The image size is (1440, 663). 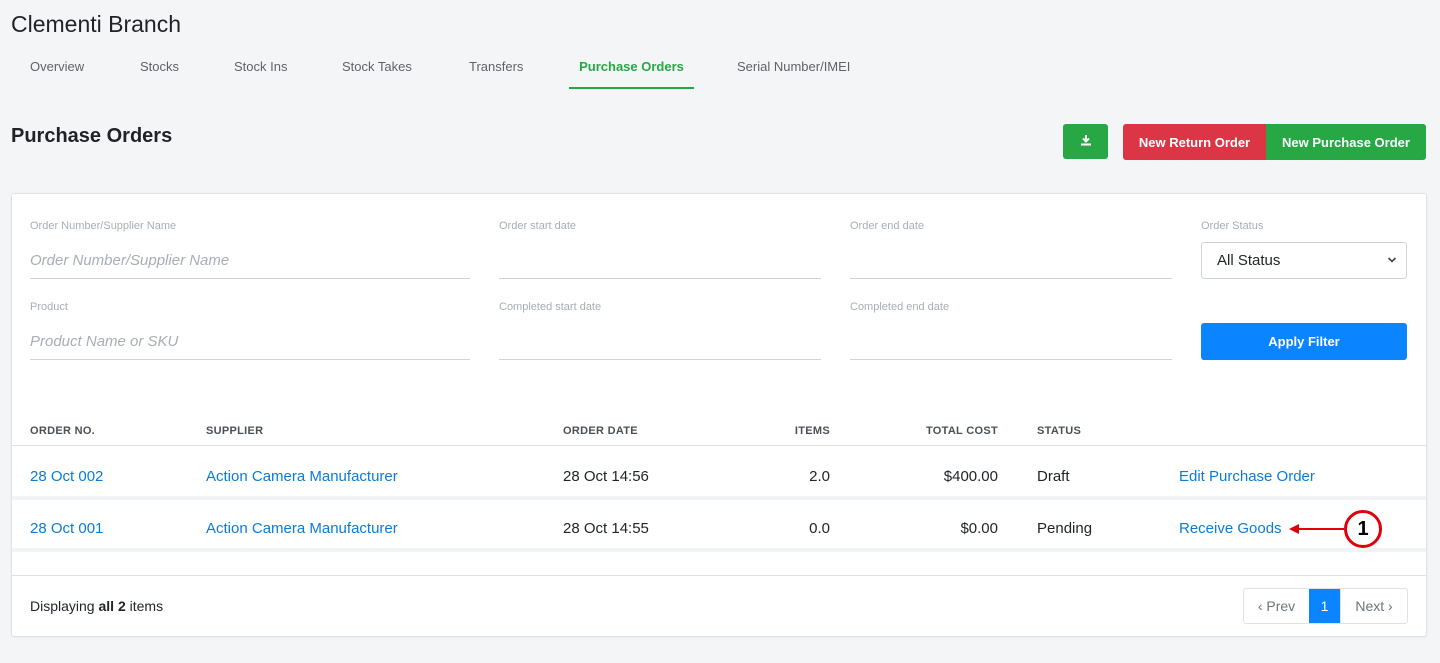 What do you see at coordinates (979, 528) in the screenshot?
I see `total-cost: $0.00` at bounding box center [979, 528].